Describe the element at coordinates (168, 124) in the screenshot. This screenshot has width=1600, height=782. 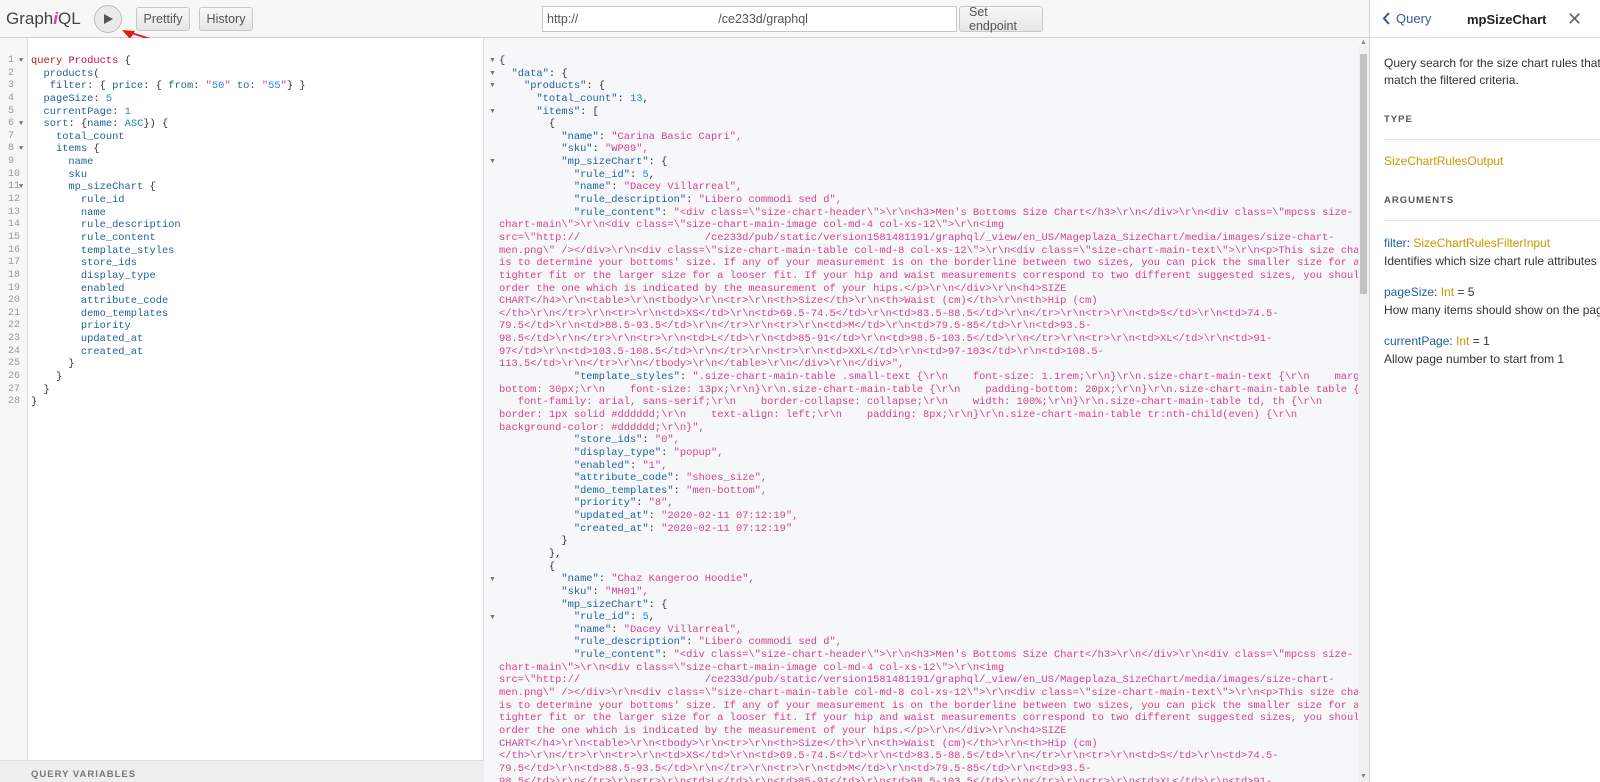
I see `query-line: sort: {name: ASC}) {` at that location.